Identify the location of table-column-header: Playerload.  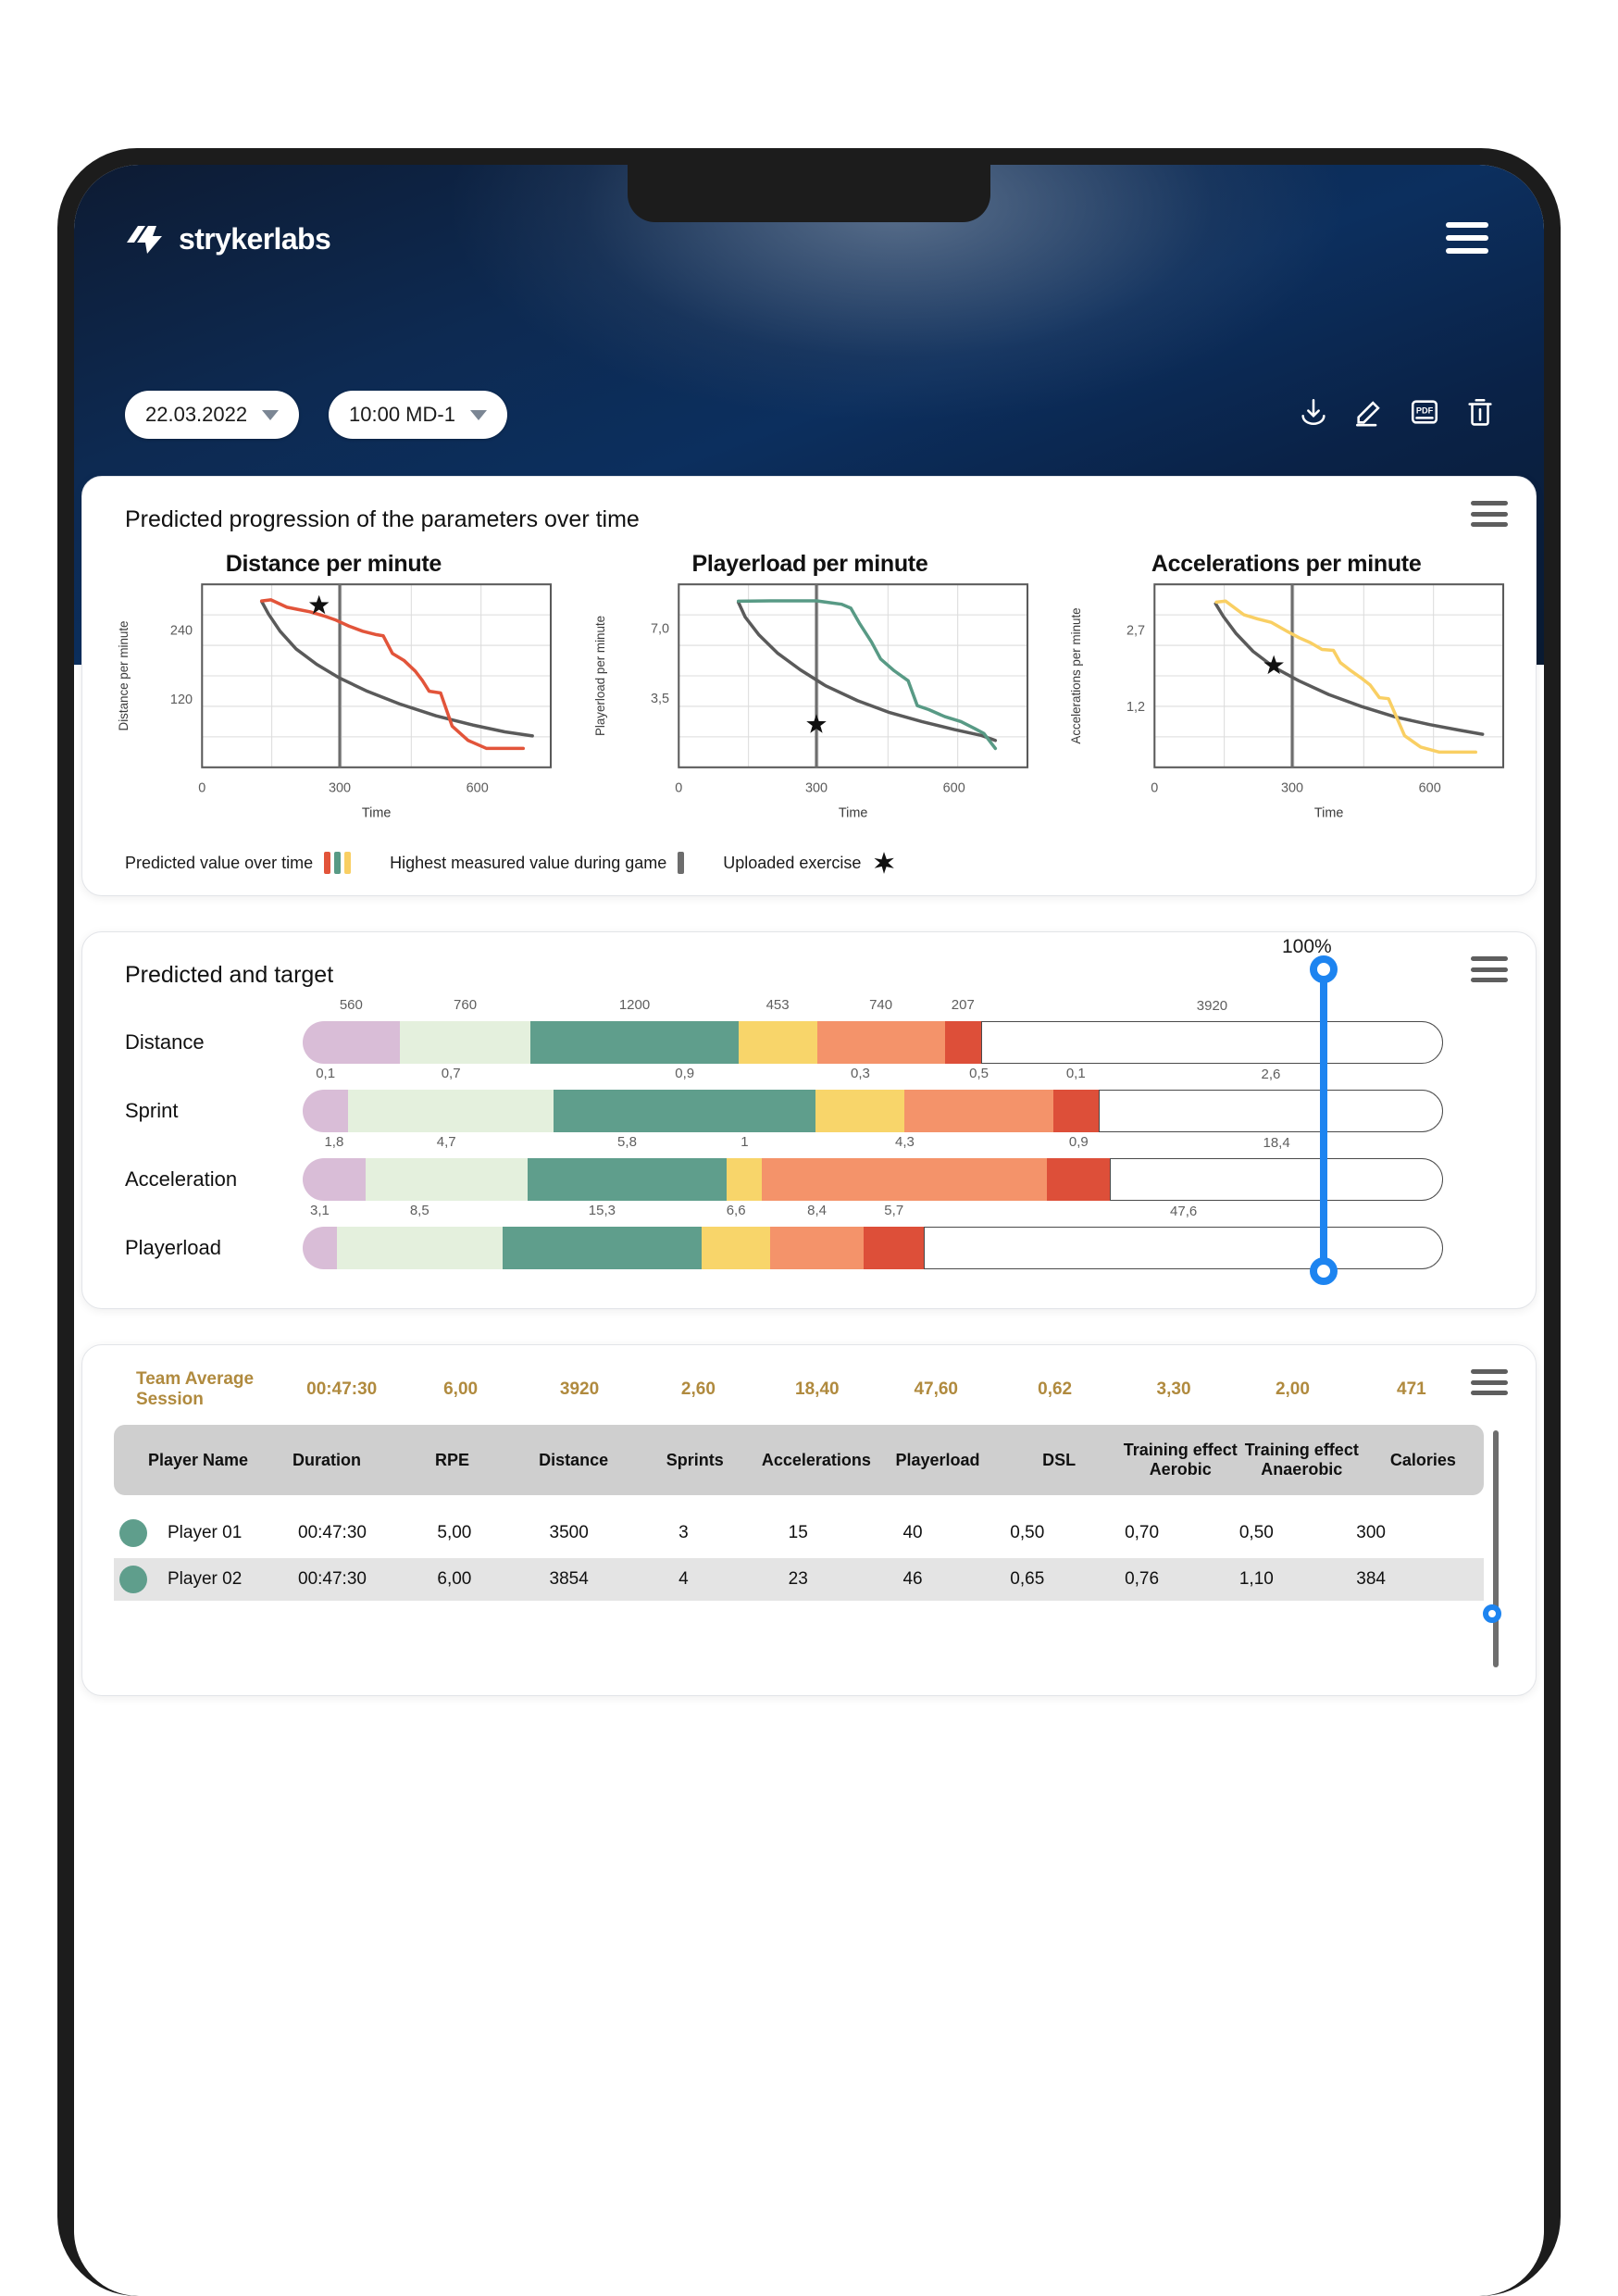
(937, 1460).